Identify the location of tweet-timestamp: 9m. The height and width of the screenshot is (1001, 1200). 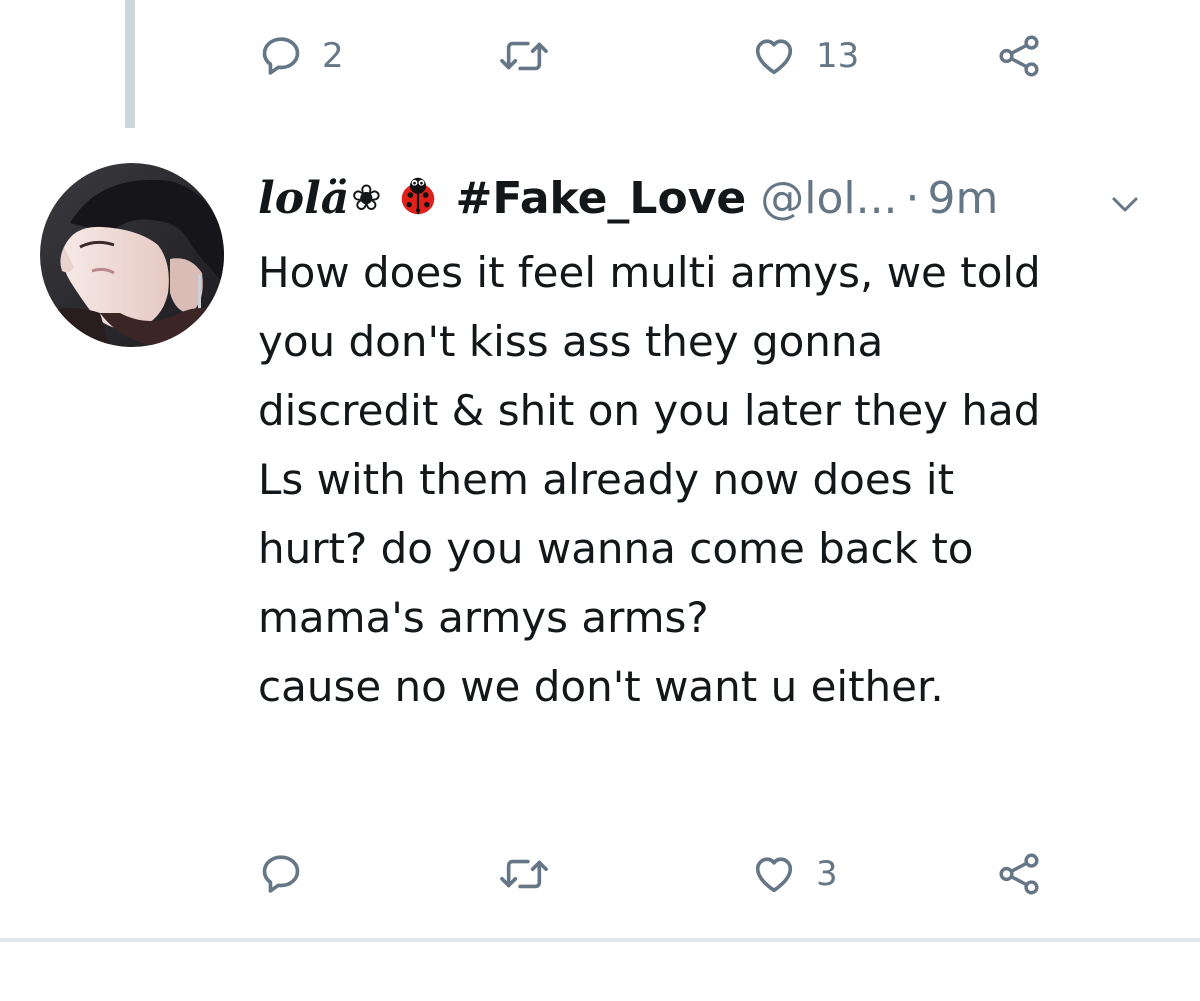
(963, 199).